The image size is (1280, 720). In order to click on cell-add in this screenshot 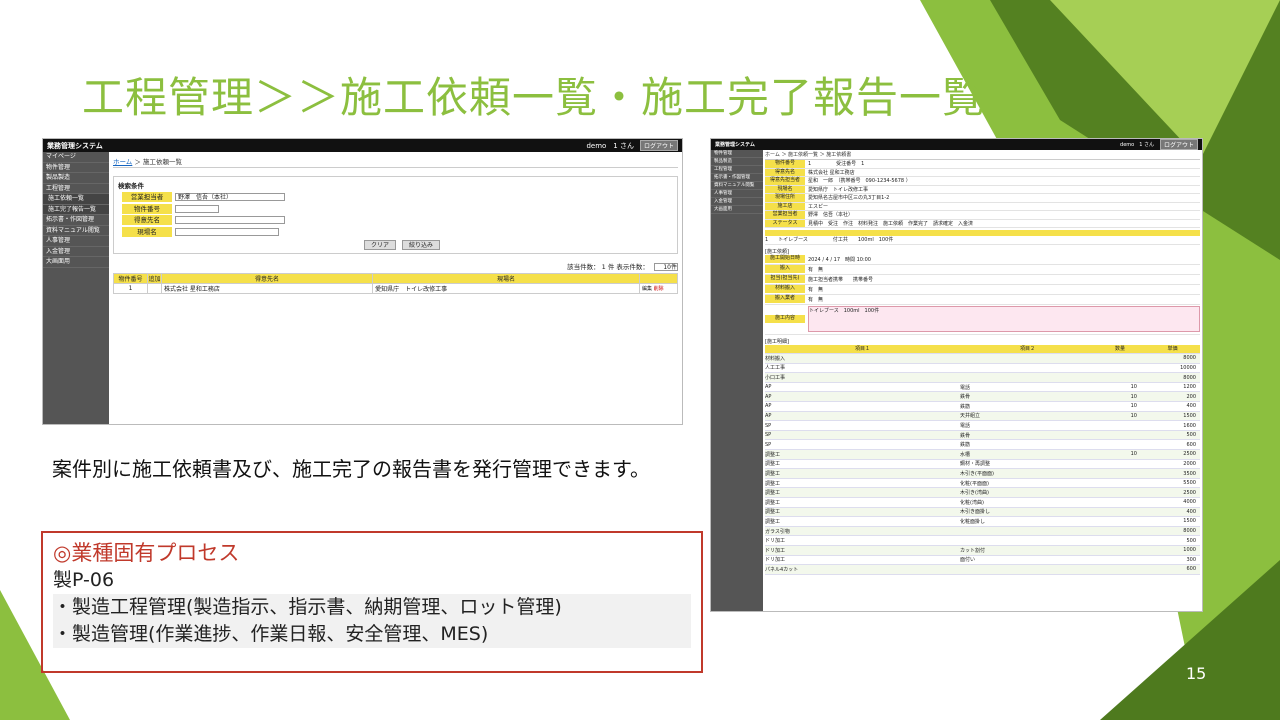, I will do `click(154, 288)`.